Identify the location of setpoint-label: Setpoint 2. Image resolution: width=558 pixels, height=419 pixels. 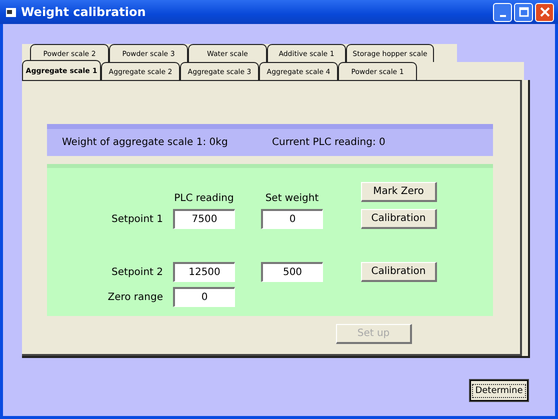
(137, 272).